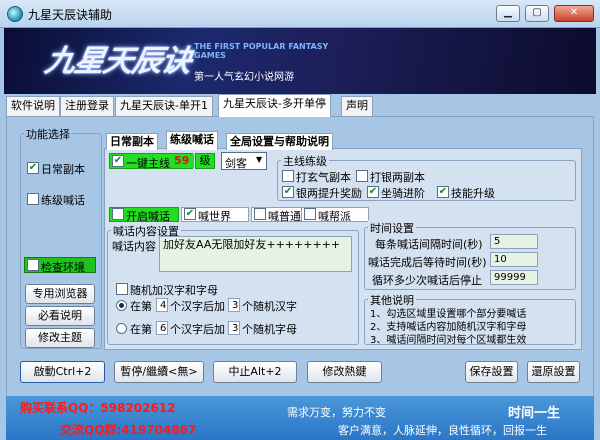 The image size is (600, 440). What do you see at coordinates (236, 163) in the screenshot?
I see `class-select-value: 剑客` at bounding box center [236, 163].